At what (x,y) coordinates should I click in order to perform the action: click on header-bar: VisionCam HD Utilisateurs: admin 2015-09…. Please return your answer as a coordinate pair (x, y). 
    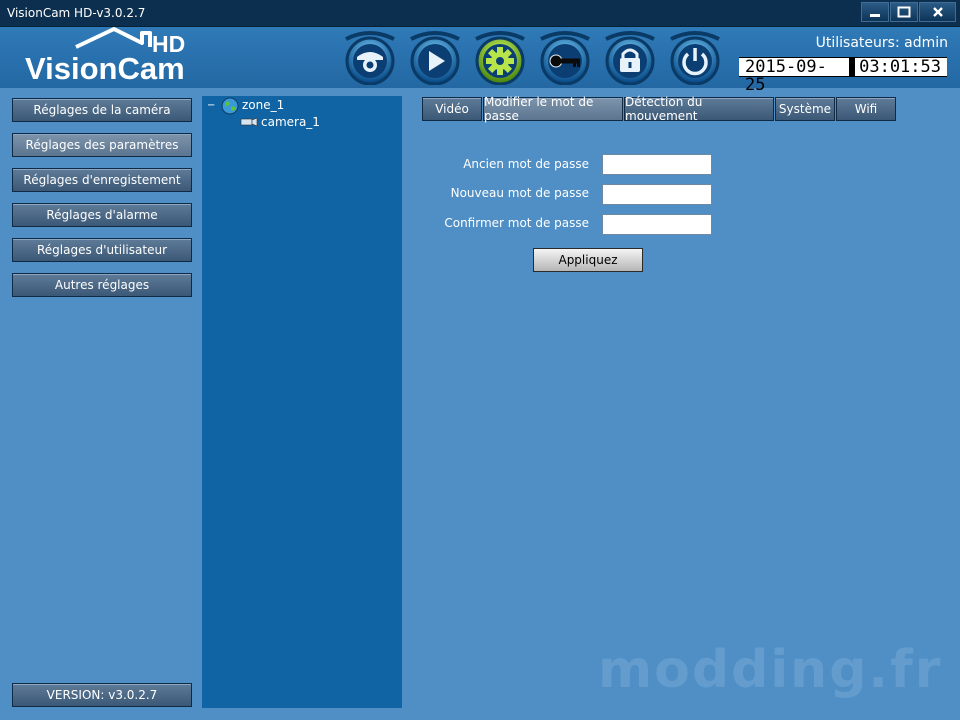
    Looking at the image, I should click on (480, 60).